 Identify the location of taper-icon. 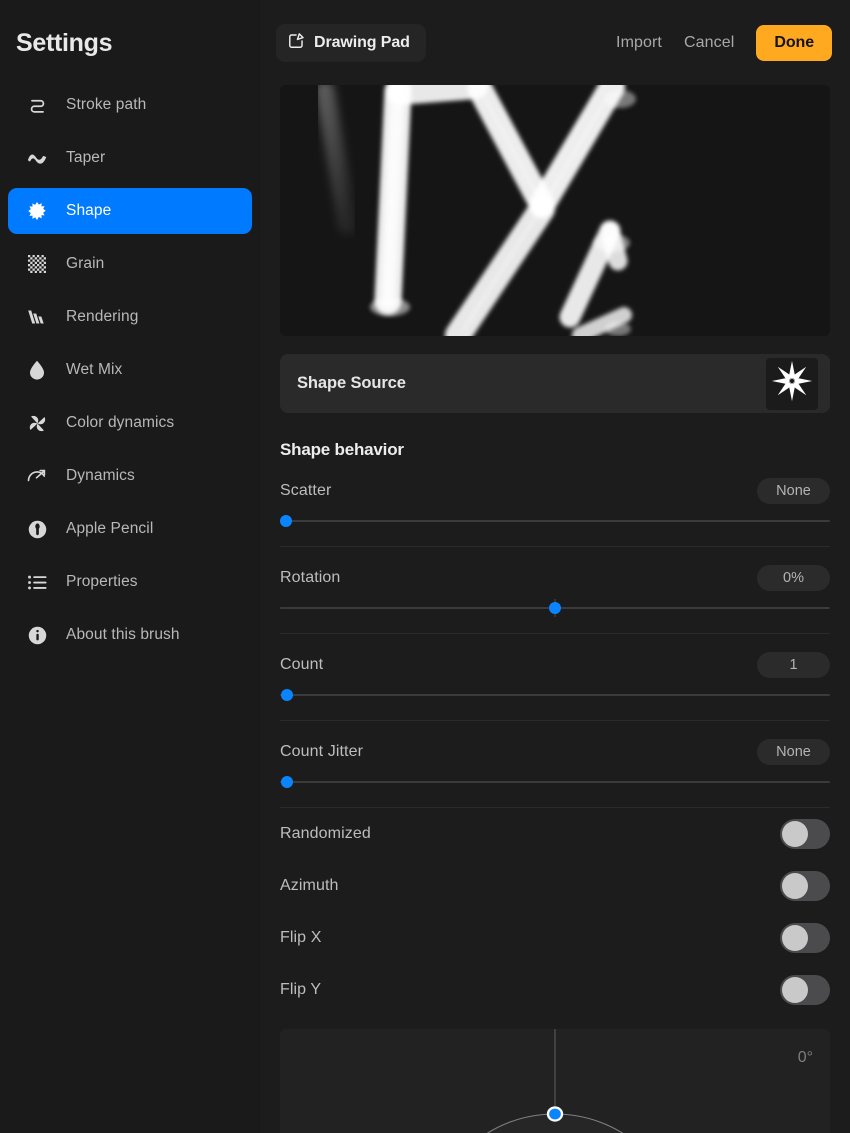
(37, 158).